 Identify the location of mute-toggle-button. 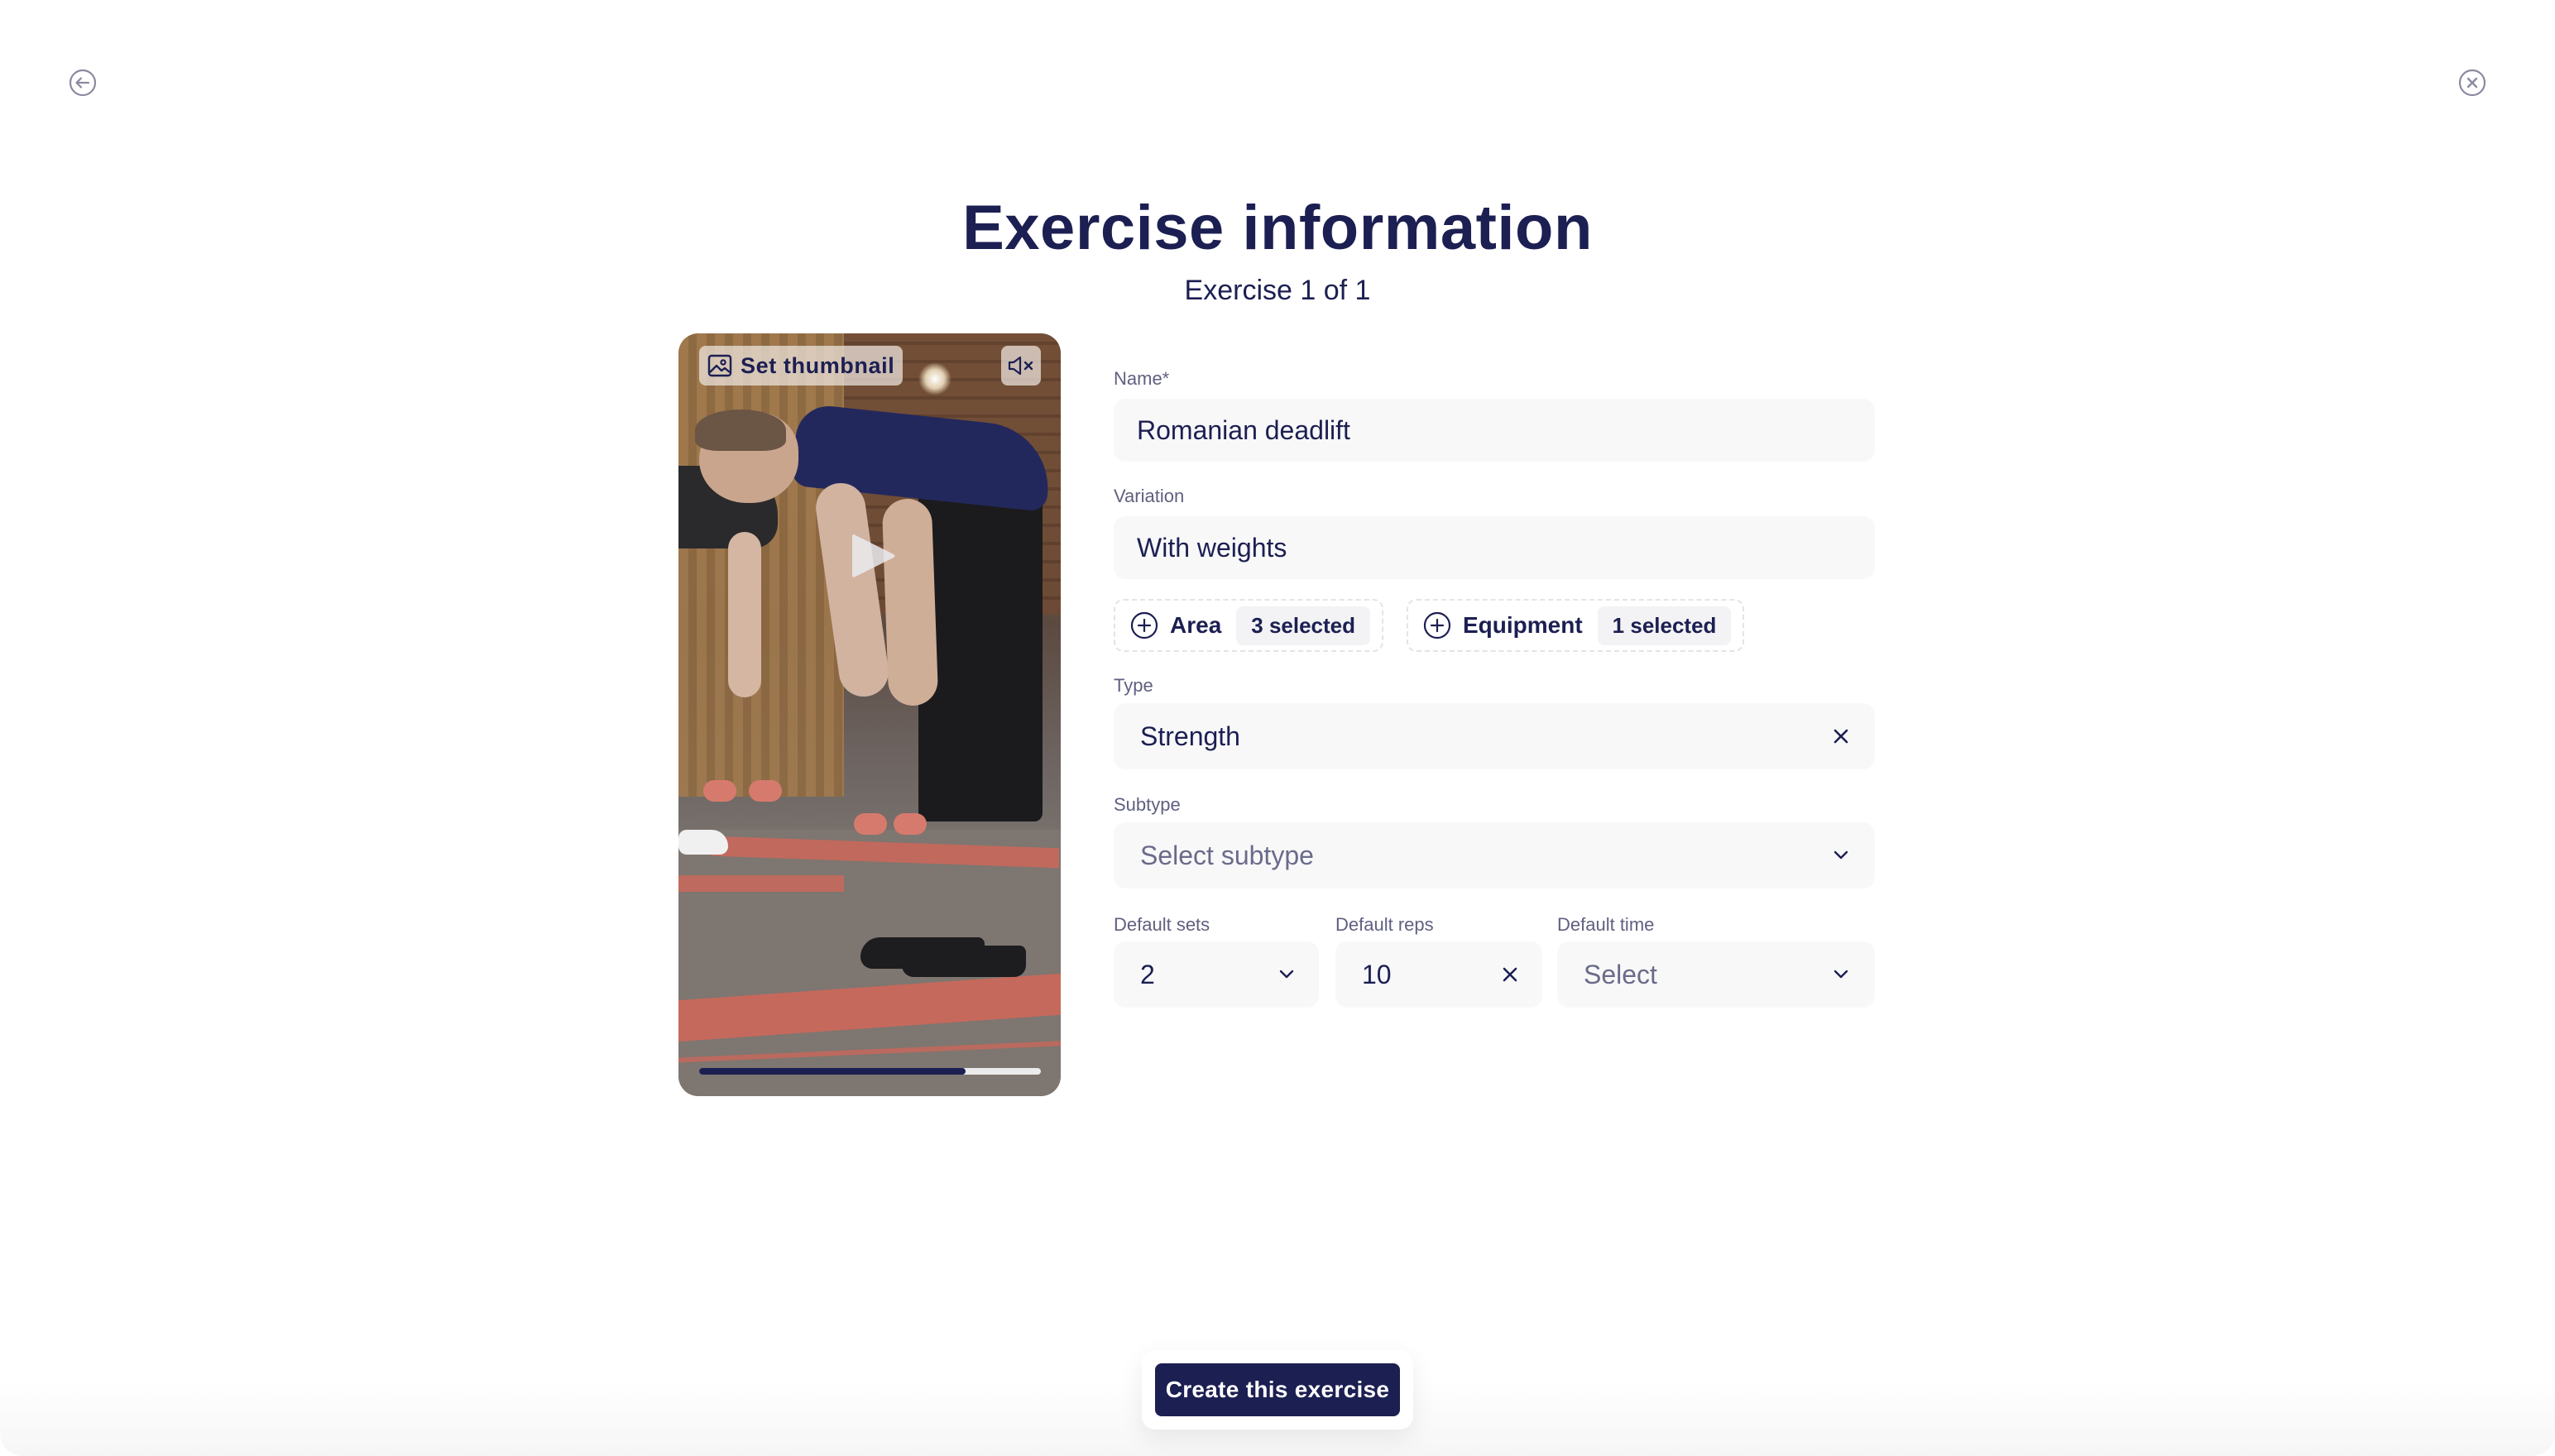
(1021, 366).